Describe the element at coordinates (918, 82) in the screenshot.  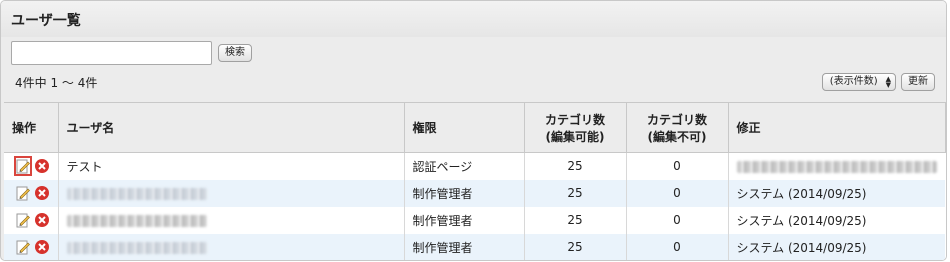
I see `update-button: 更新` at that location.